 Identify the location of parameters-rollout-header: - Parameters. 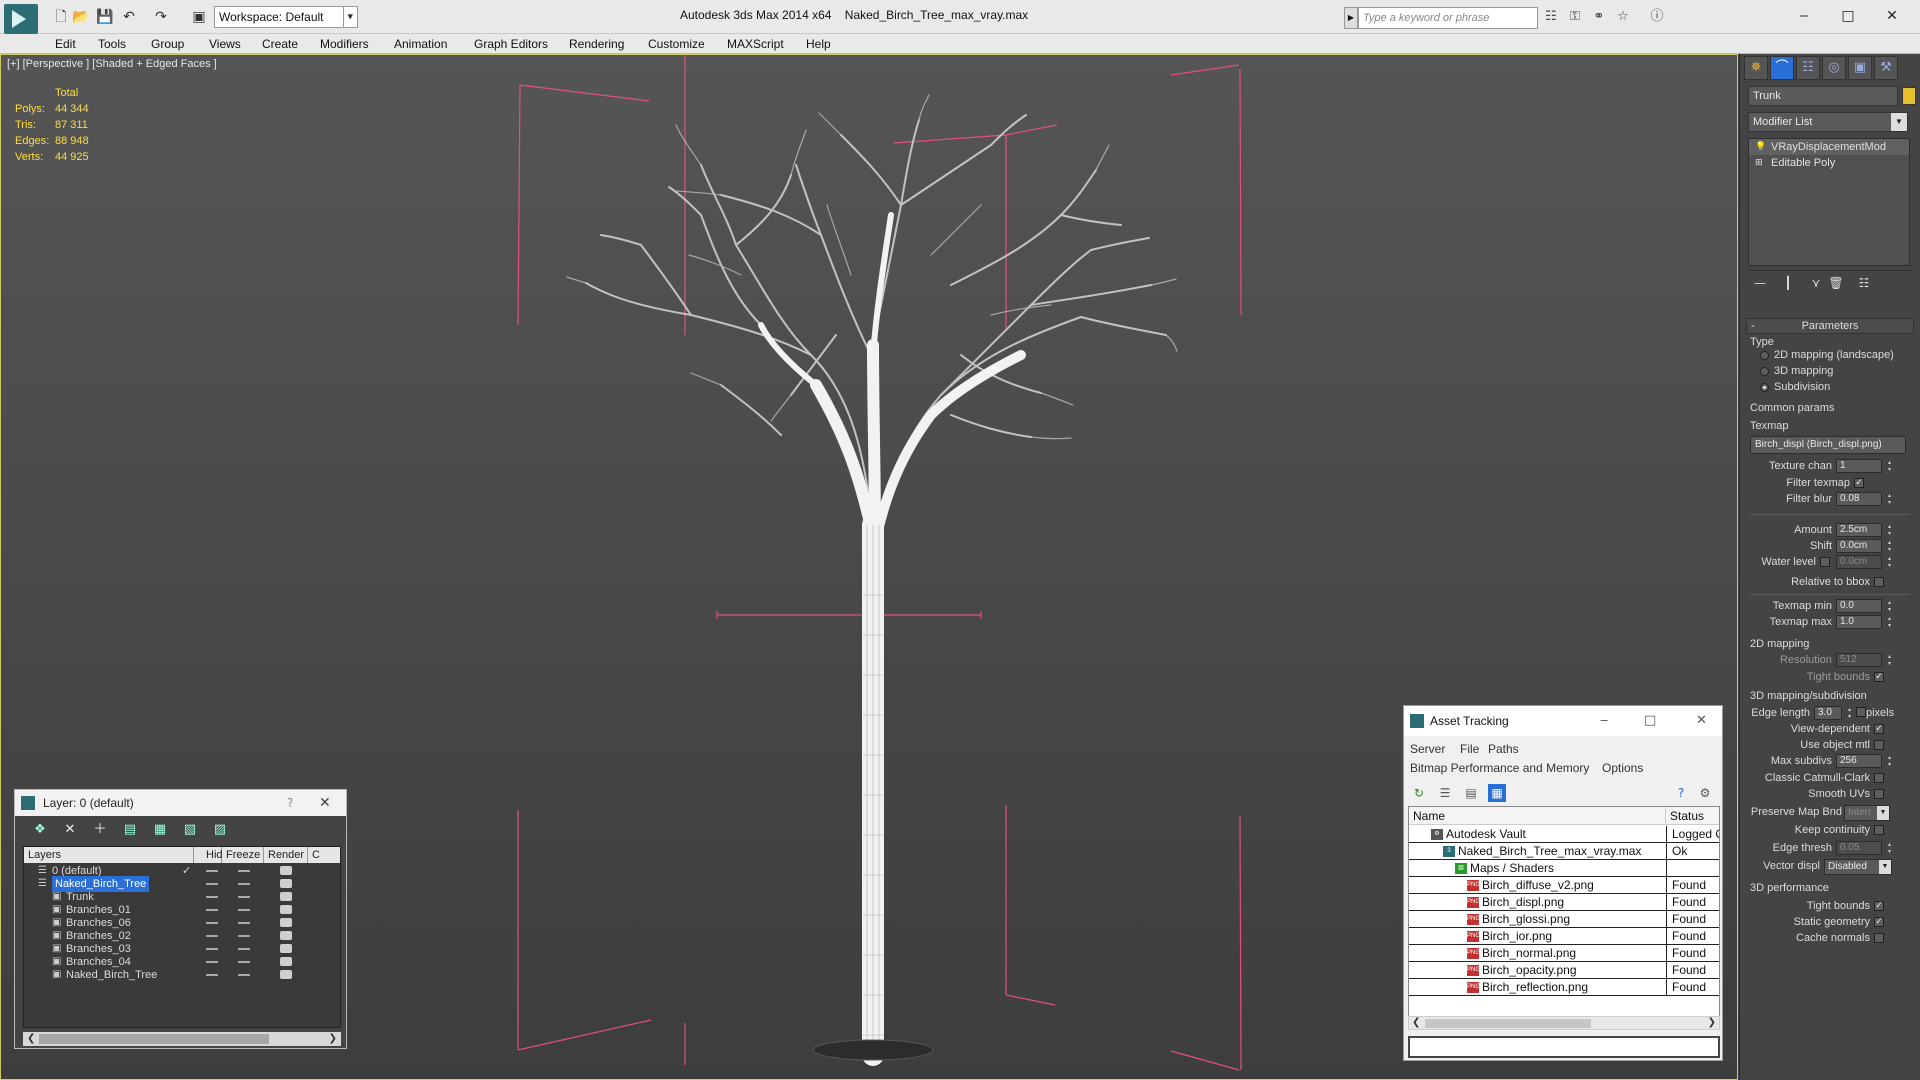
(1830, 326).